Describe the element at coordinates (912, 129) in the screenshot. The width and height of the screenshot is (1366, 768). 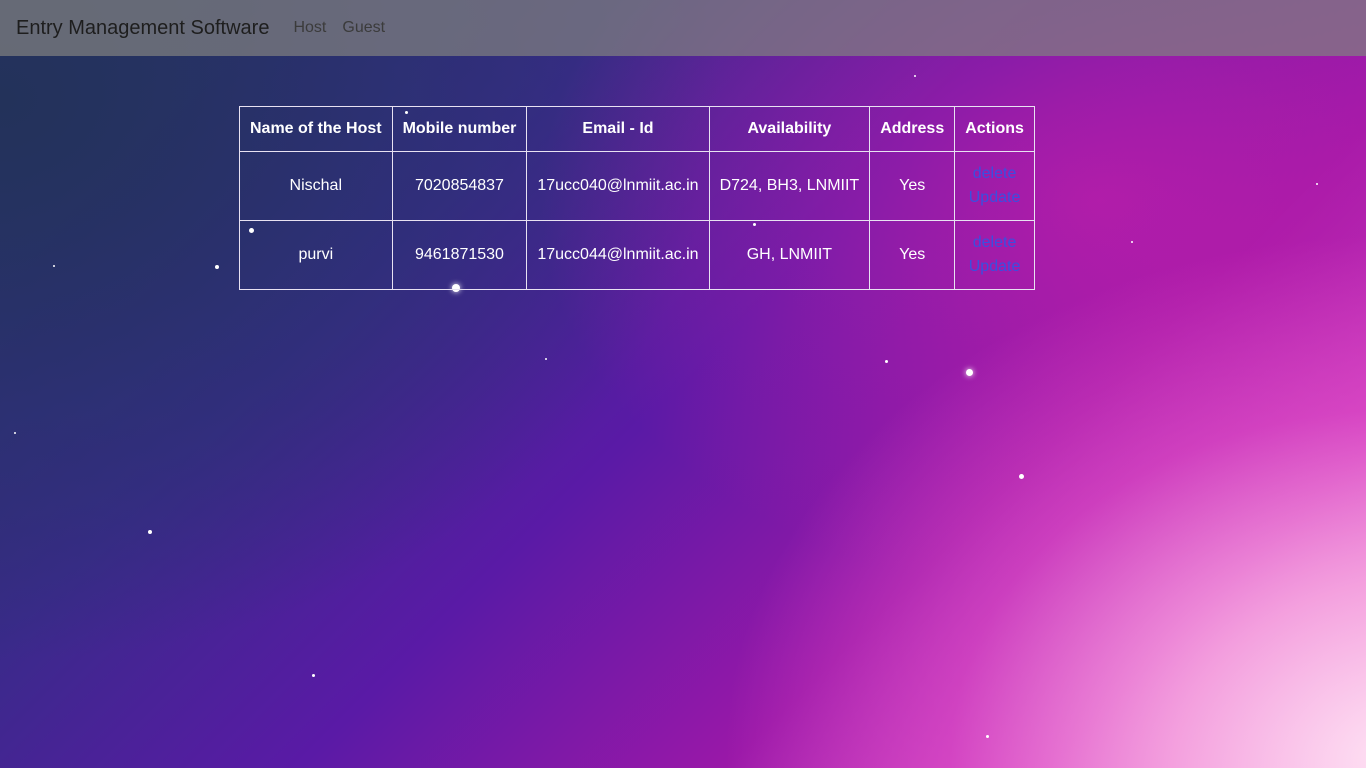
I see `header-address: Address` at that location.